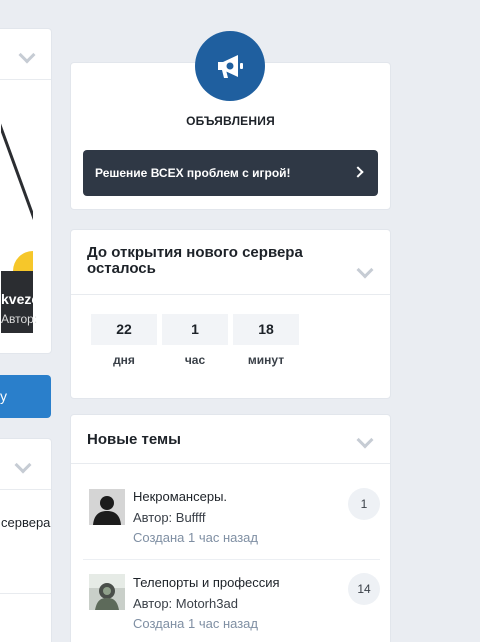 The height and width of the screenshot is (642, 480). Describe the element at coordinates (358, 172) in the screenshot. I see `chevron-right-icon` at that location.